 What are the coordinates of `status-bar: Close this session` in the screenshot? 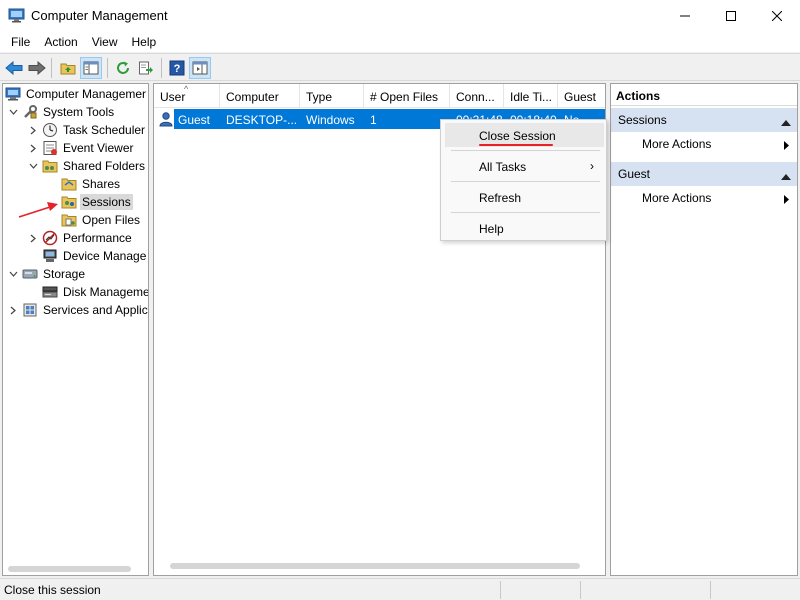 It's located at (400, 589).